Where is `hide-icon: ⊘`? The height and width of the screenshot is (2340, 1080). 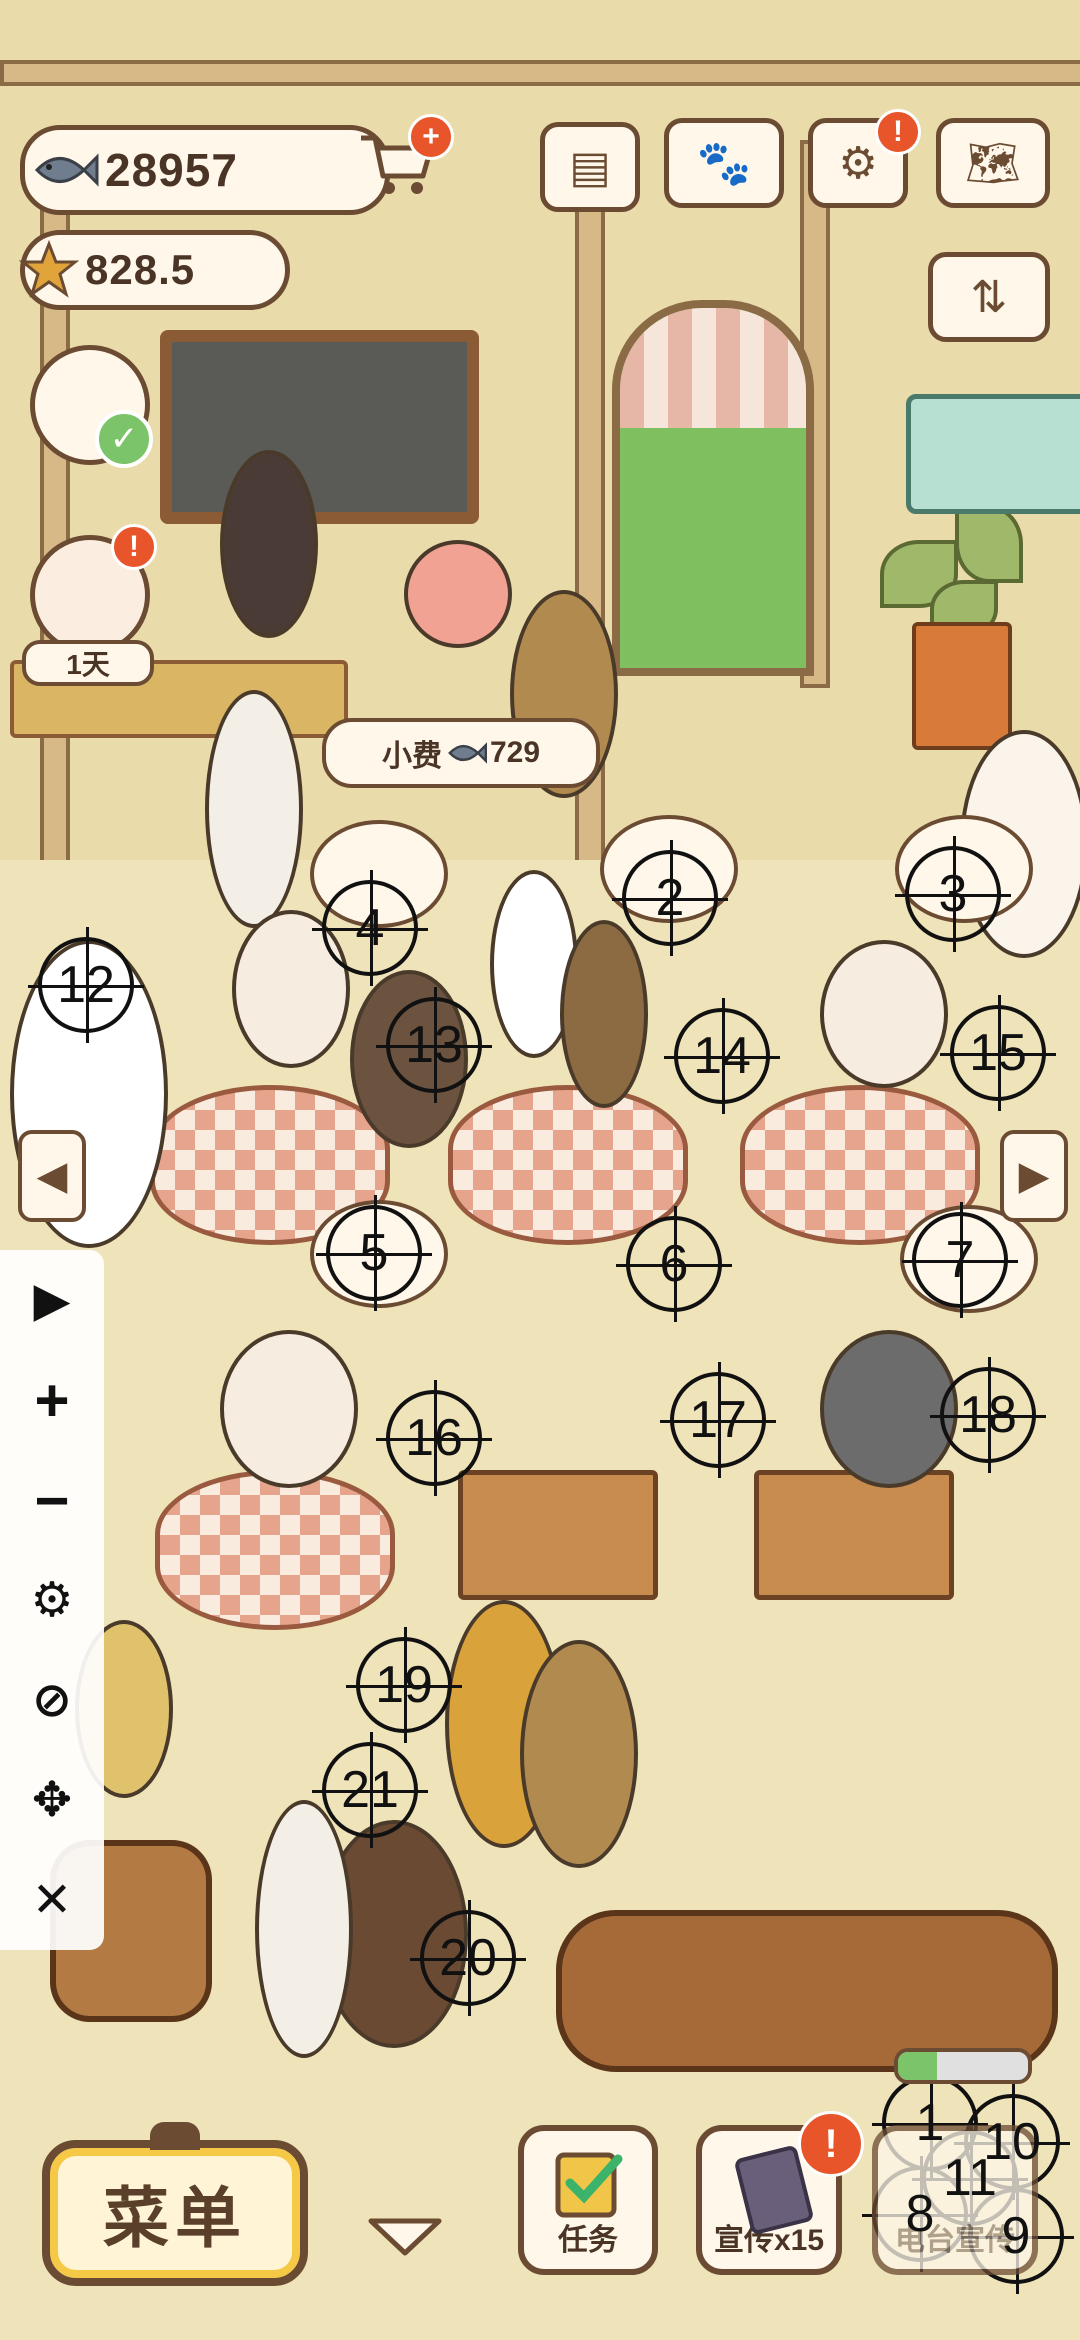
hide-icon: ⊘ is located at coordinates (52, 1700).